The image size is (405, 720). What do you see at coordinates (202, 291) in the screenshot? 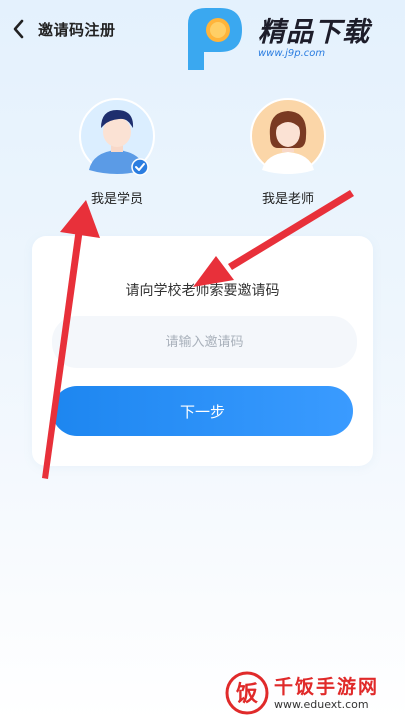
I see `invite-prompt: 请向学校老师索要邀请码` at bounding box center [202, 291].